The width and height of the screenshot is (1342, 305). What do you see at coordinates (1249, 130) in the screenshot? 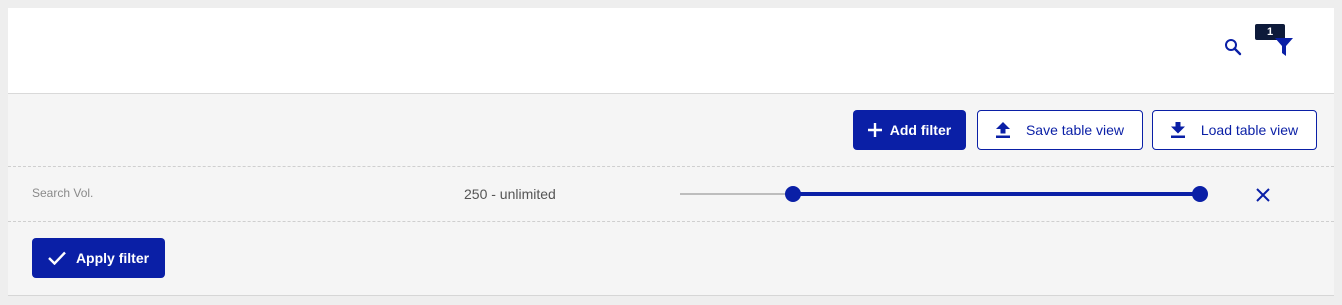
I see `load-table-view-label: Load table view` at bounding box center [1249, 130].